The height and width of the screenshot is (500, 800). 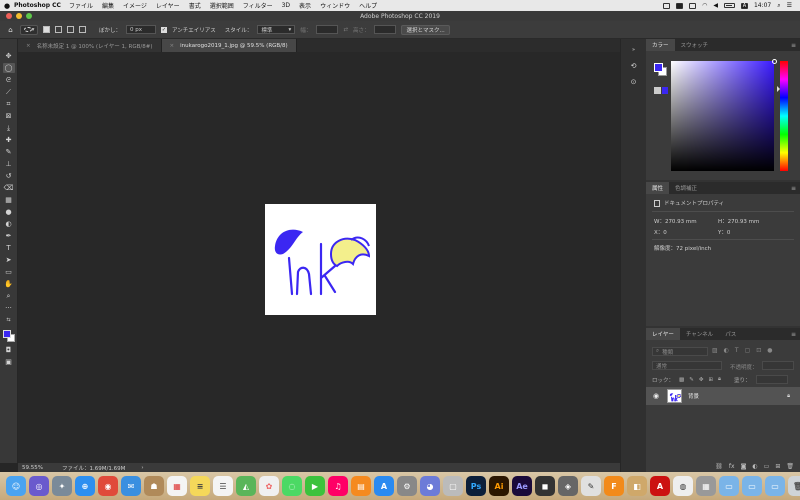 I want to click on spotlight-icon: ⌕, so click(x=778, y=6).